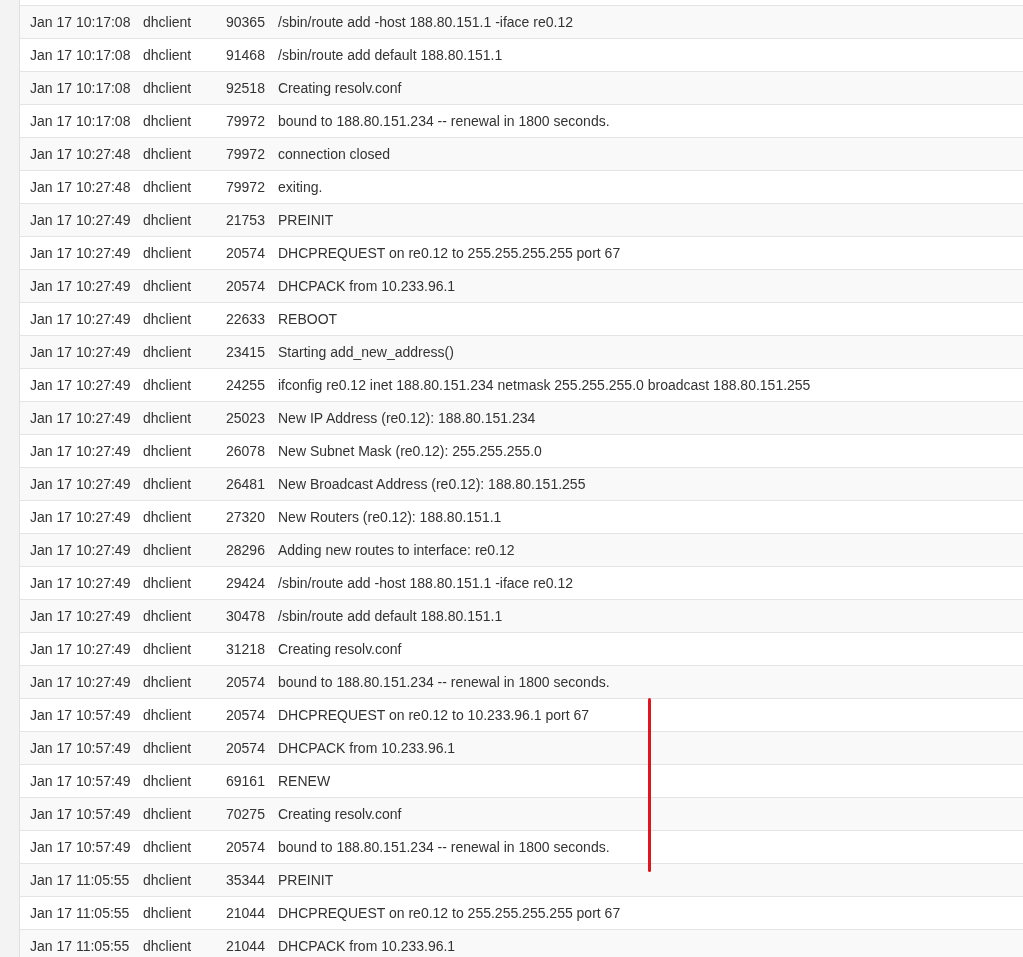 This screenshot has height=957, width=1023. Describe the element at coordinates (246, 319) in the screenshot. I see `pid-cell-text: 22633` at that location.